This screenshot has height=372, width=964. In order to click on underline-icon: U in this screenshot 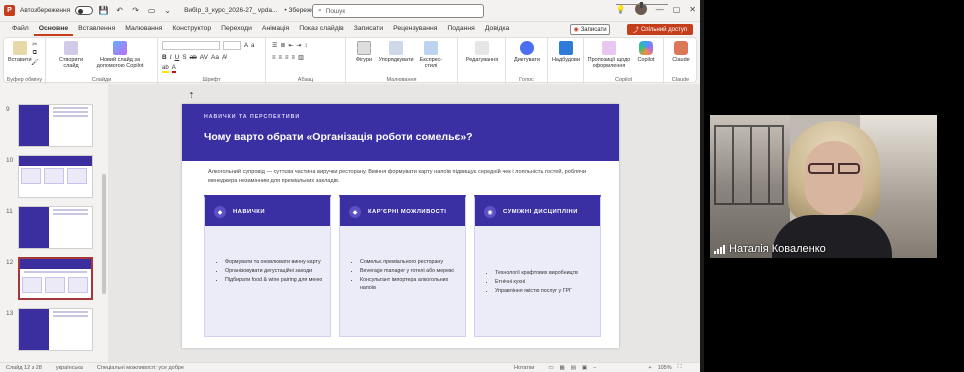, I will do `click(177, 57)`.